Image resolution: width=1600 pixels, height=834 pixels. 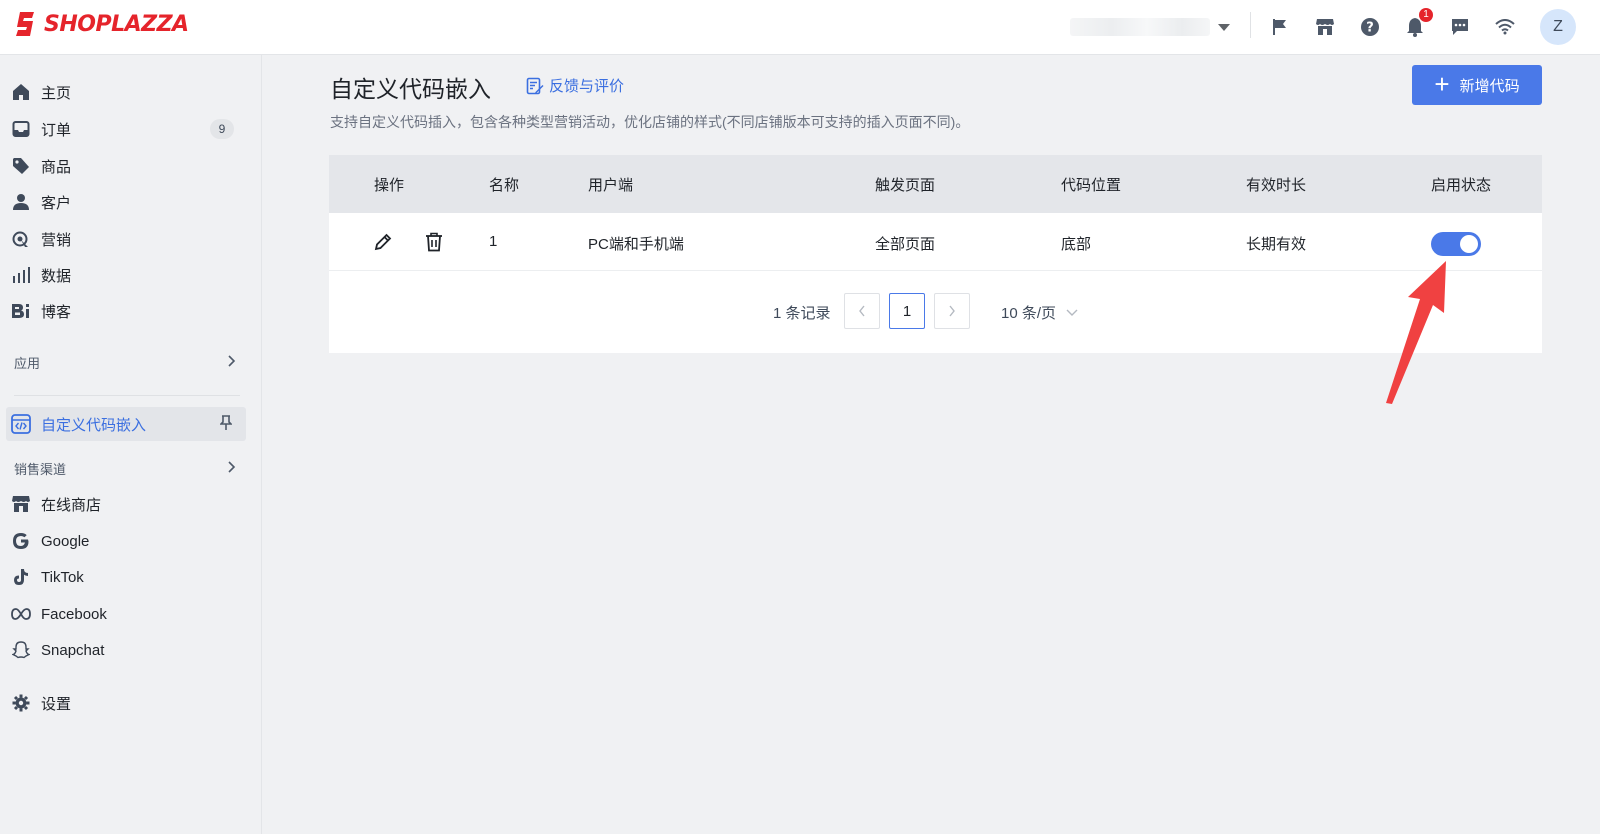 What do you see at coordinates (21, 275) in the screenshot?
I see `bar-chart-icon` at bounding box center [21, 275].